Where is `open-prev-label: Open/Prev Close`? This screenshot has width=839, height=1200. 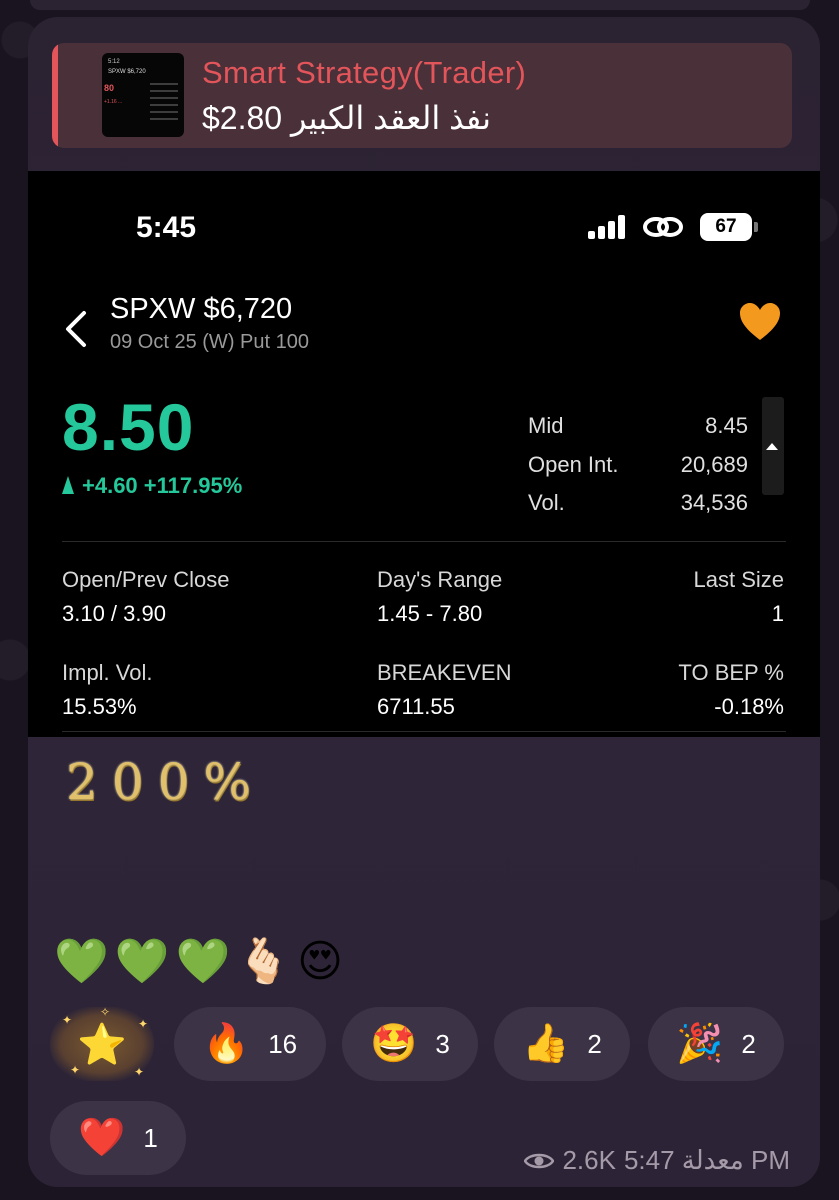
open-prev-label: Open/Prev Close is located at coordinates (146, 579).